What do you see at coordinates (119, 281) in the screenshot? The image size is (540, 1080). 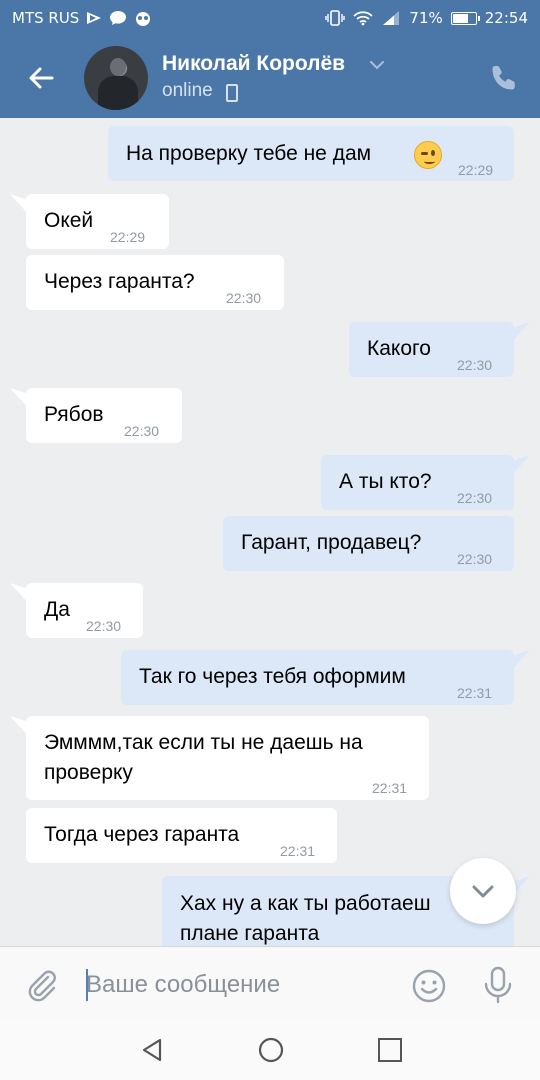 I see `message-text: Через гаранта?` at bounding box center [119, 281].